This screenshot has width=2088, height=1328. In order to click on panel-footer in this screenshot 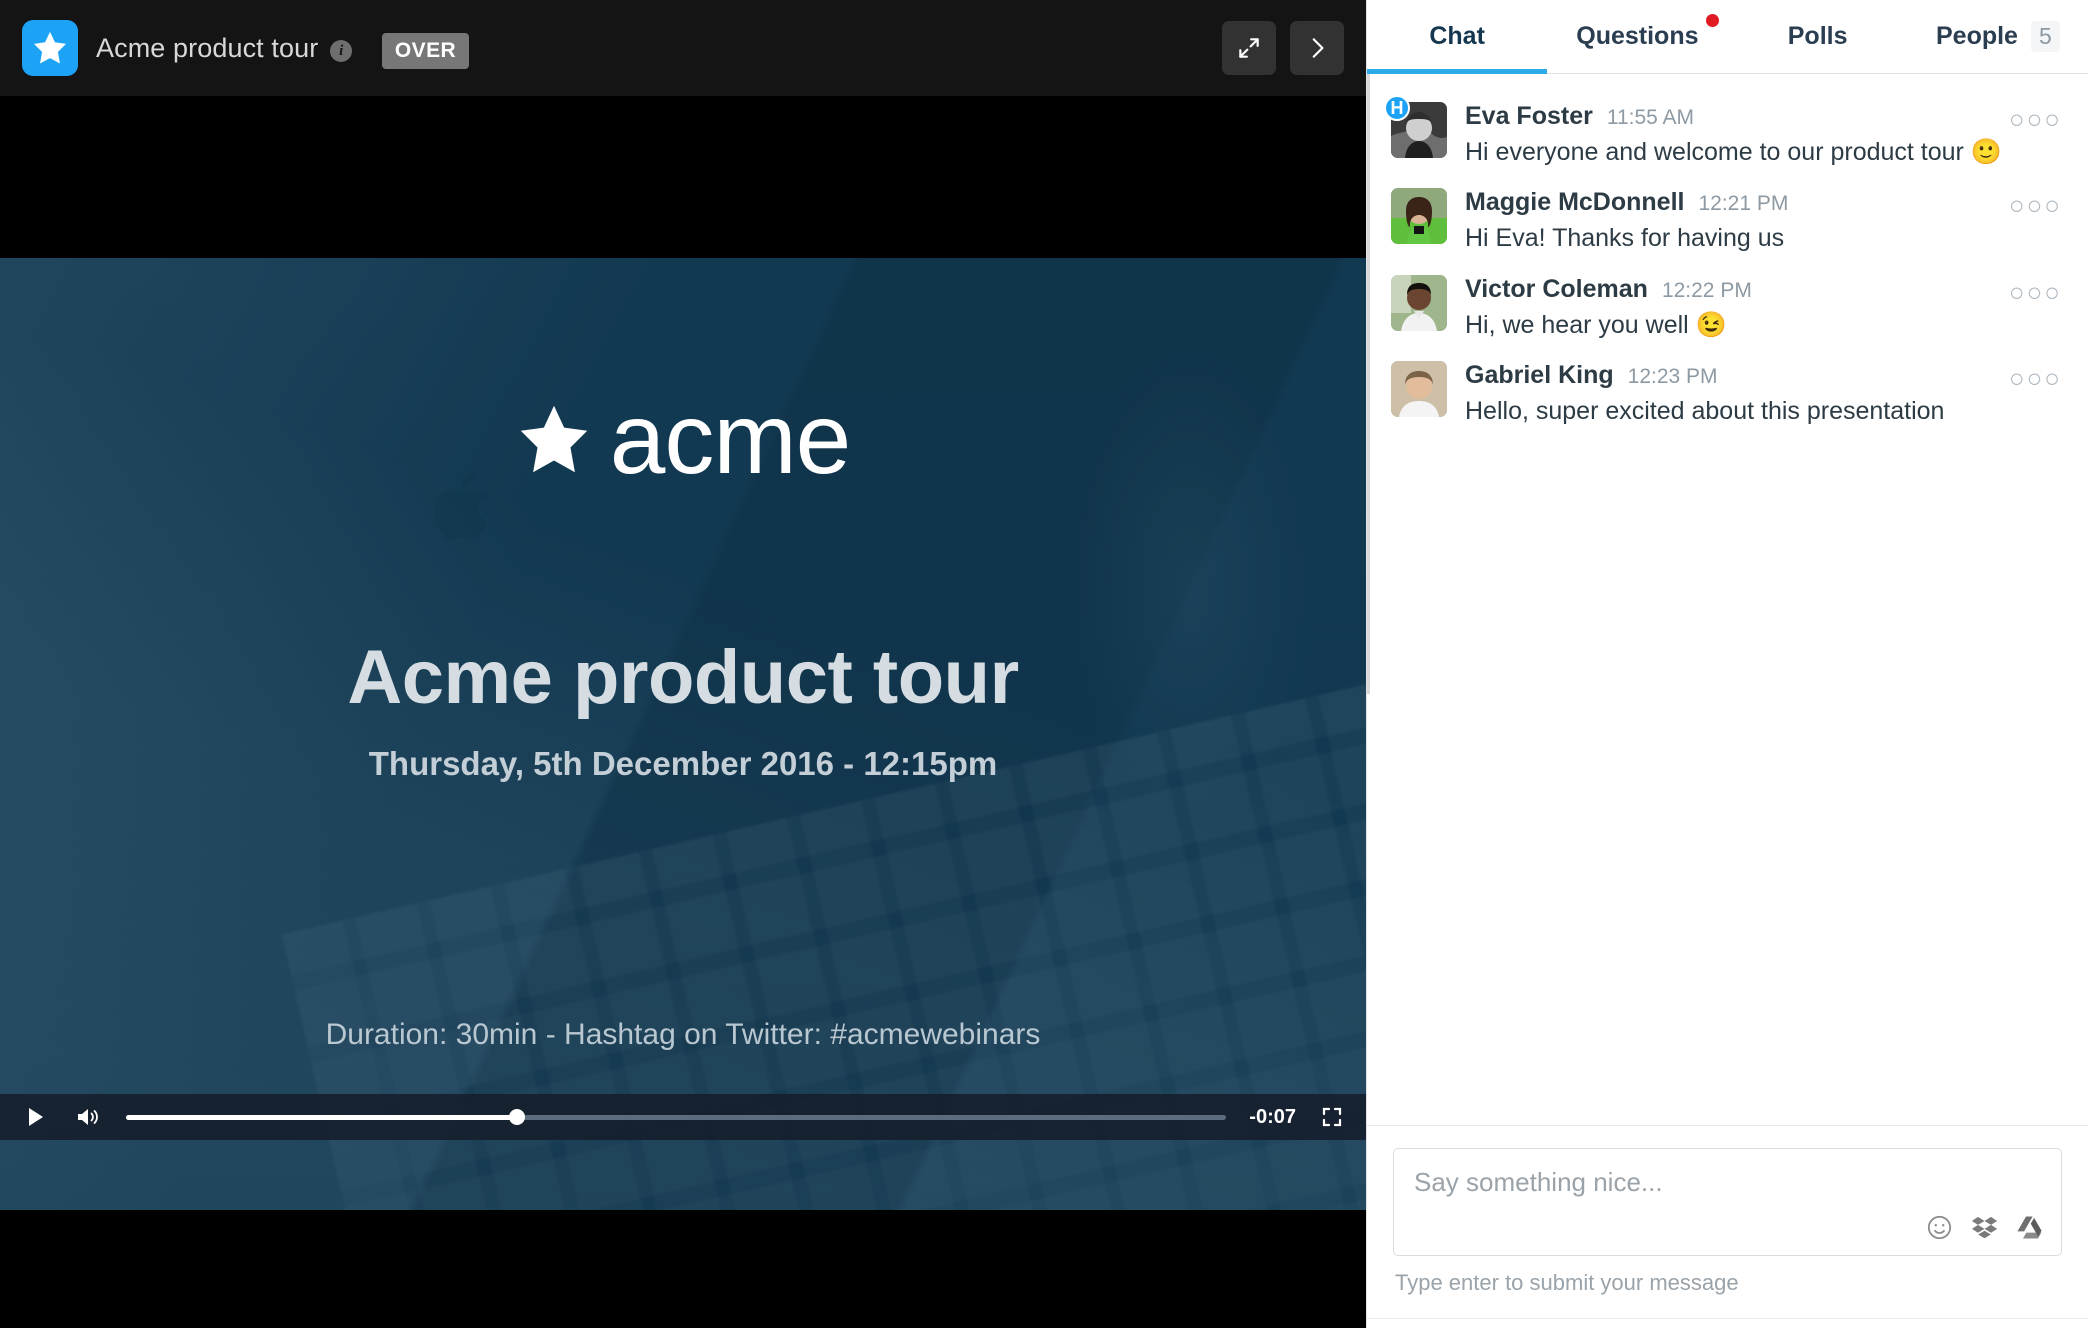, I will do `click(1727, 1323)`.